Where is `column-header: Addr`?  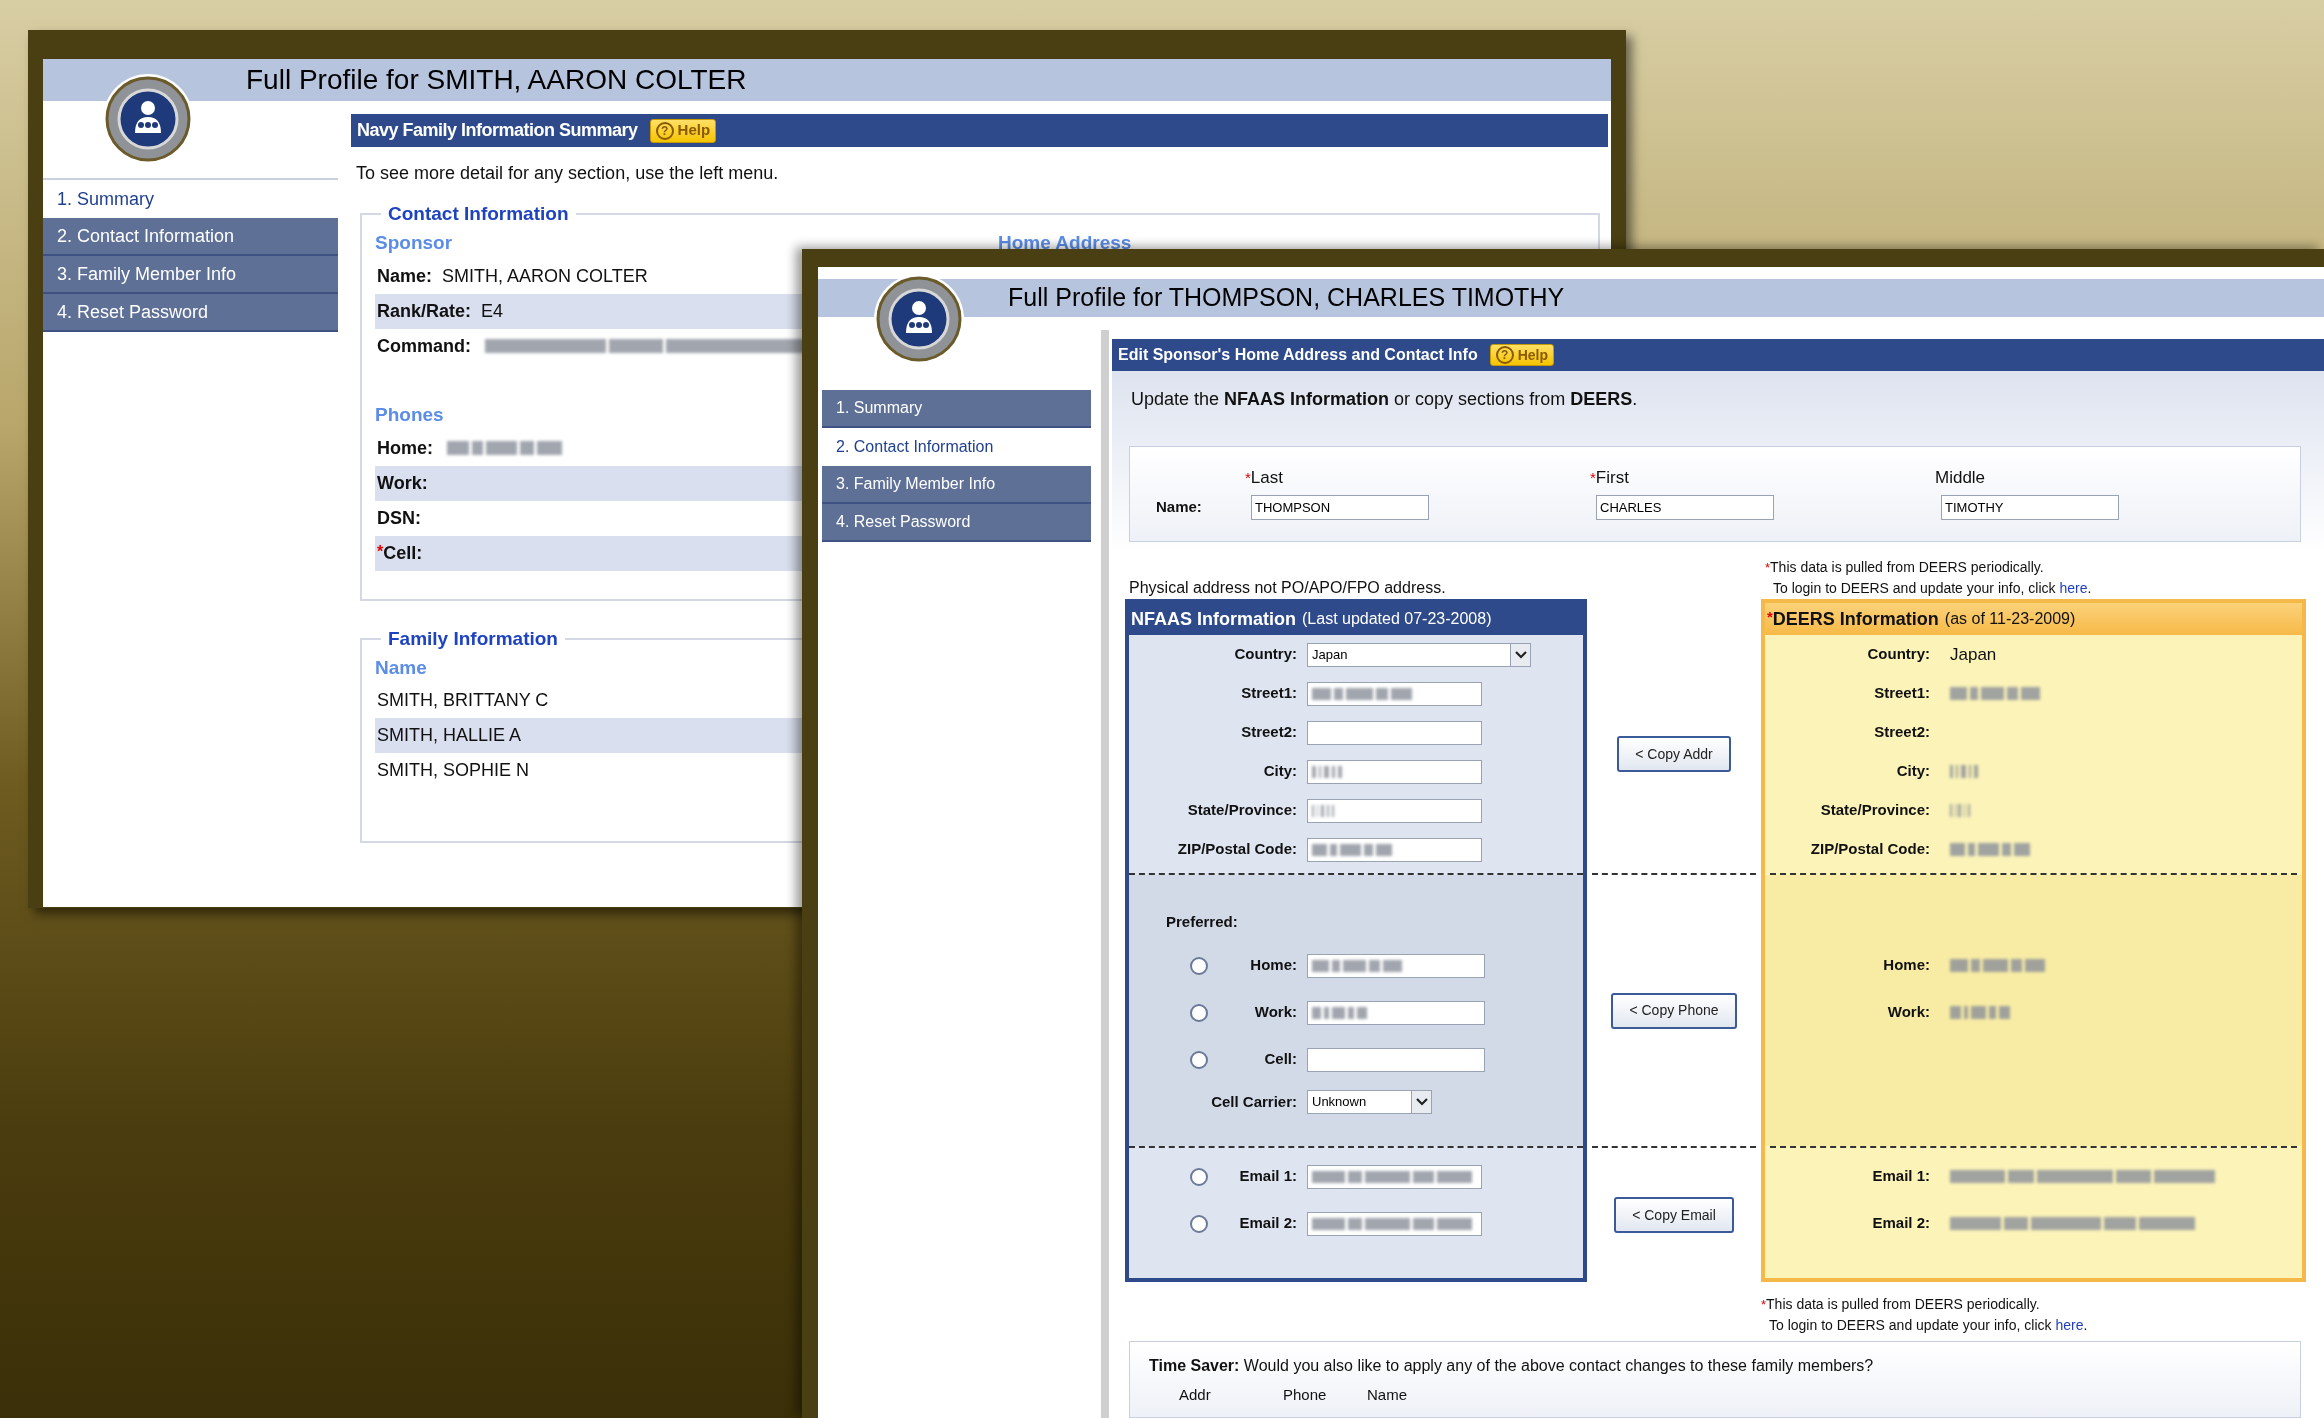
column-header: Addr is located at coordinates (1195, 1395).